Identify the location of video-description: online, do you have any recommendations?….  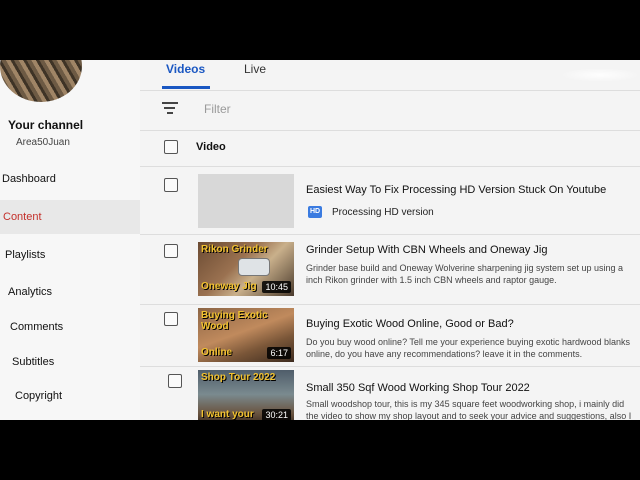
(444, 354).